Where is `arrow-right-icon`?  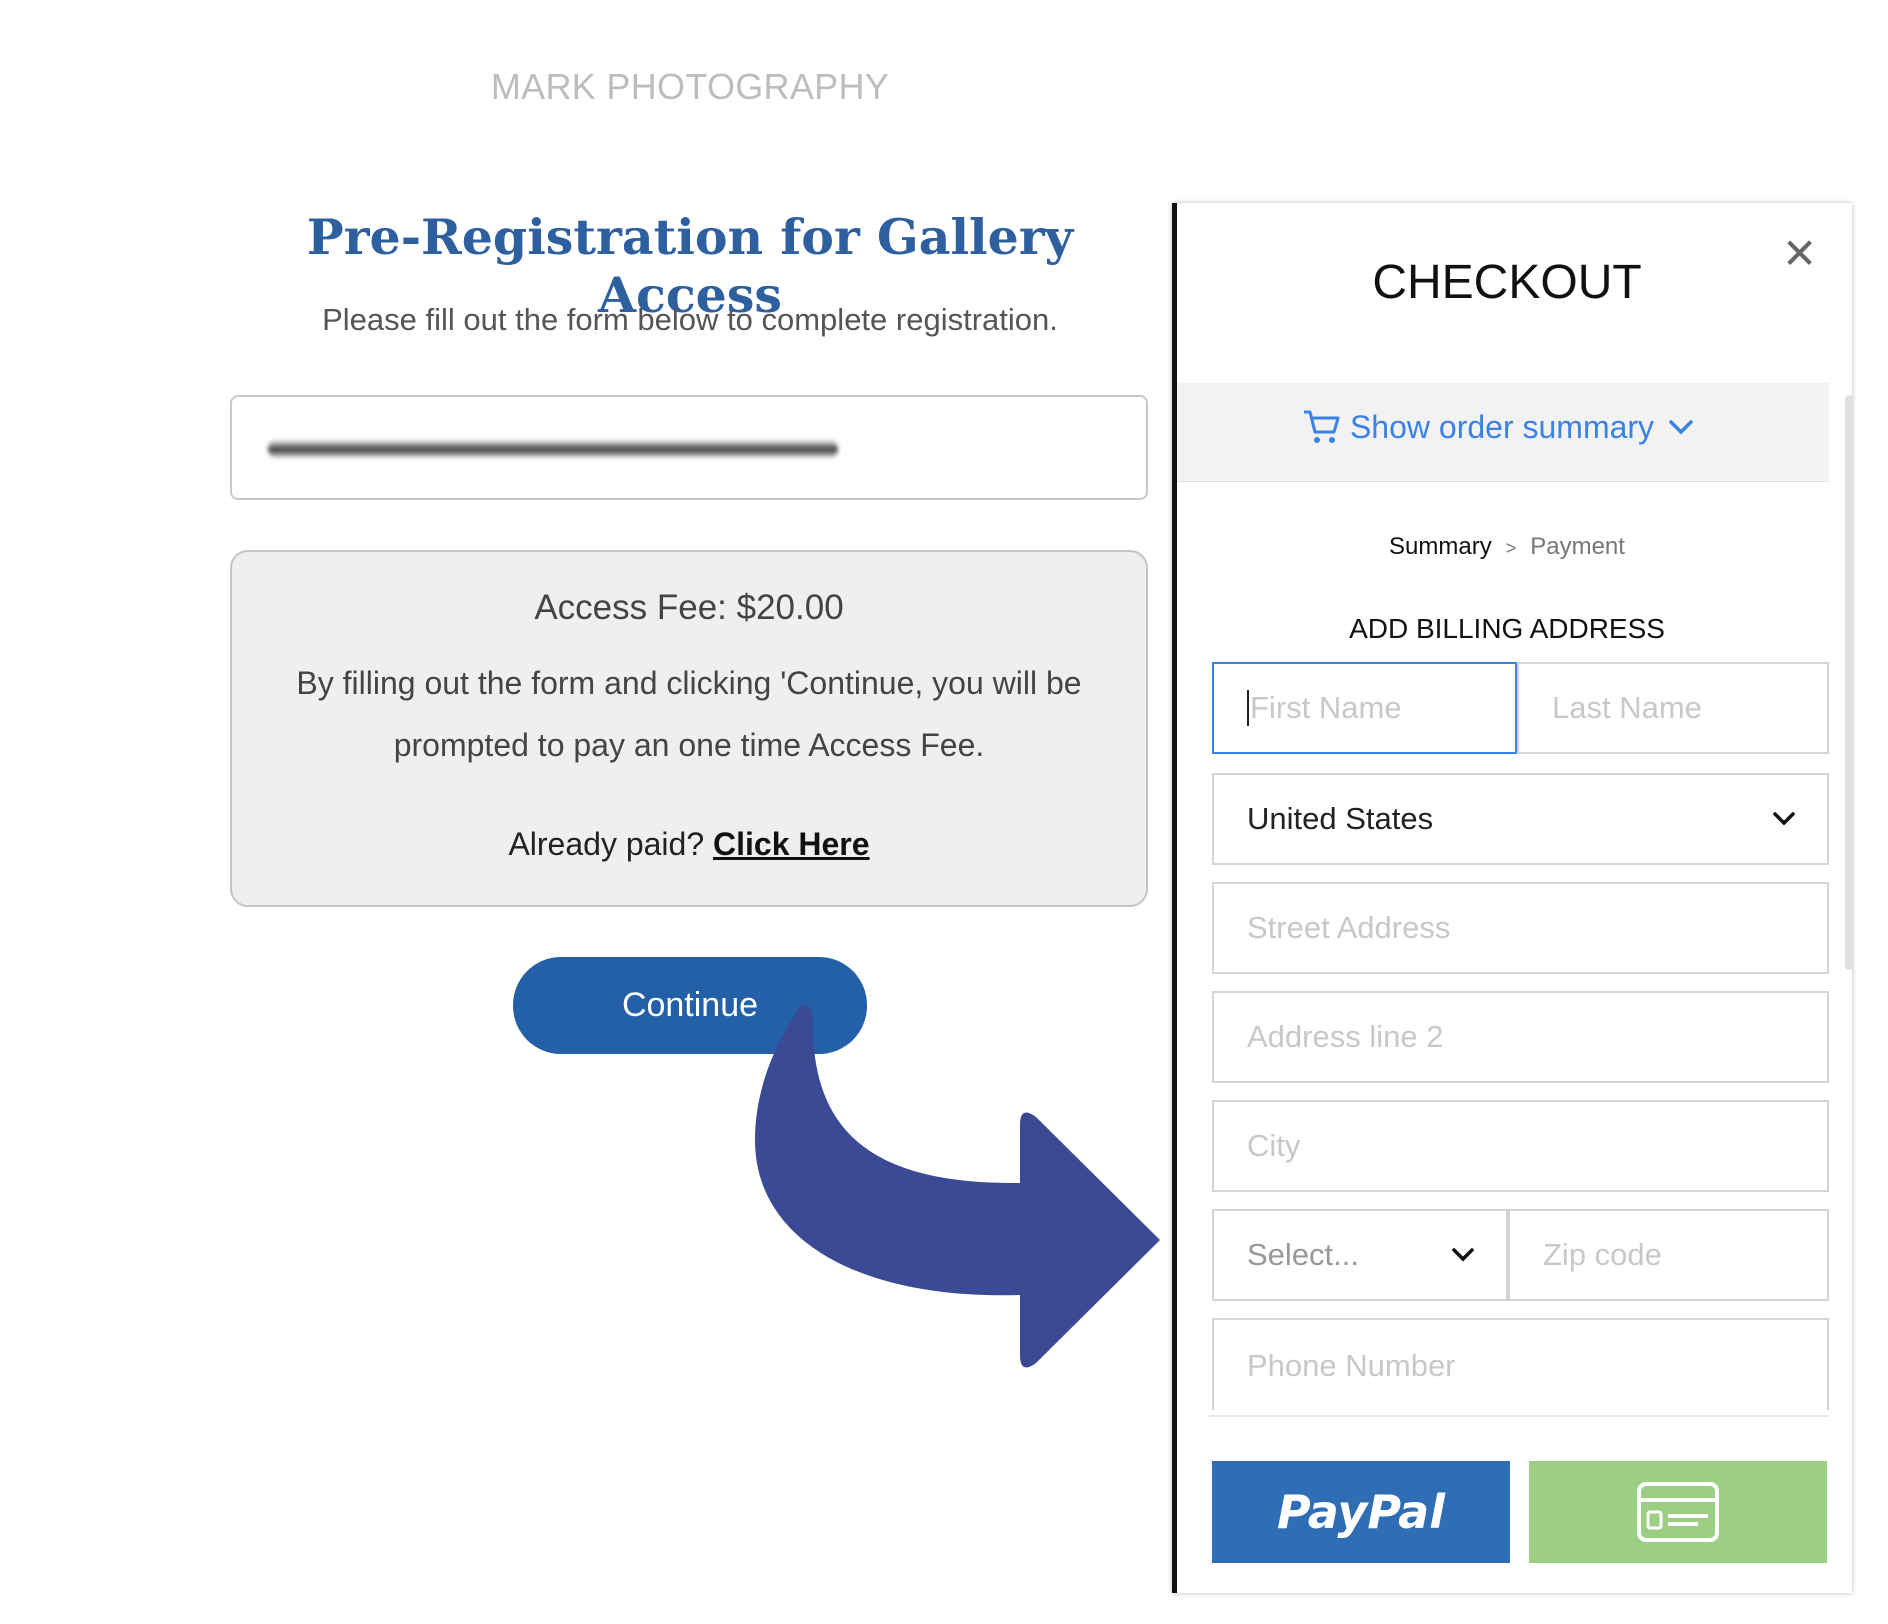 arrow-right-icon is located at coordinates (957, 1186).